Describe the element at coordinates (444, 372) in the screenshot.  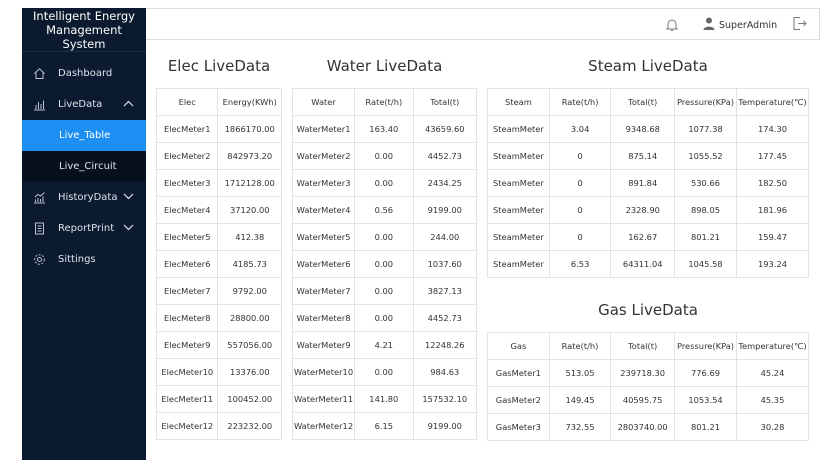
I see `table-cell: 984.63` at that location.